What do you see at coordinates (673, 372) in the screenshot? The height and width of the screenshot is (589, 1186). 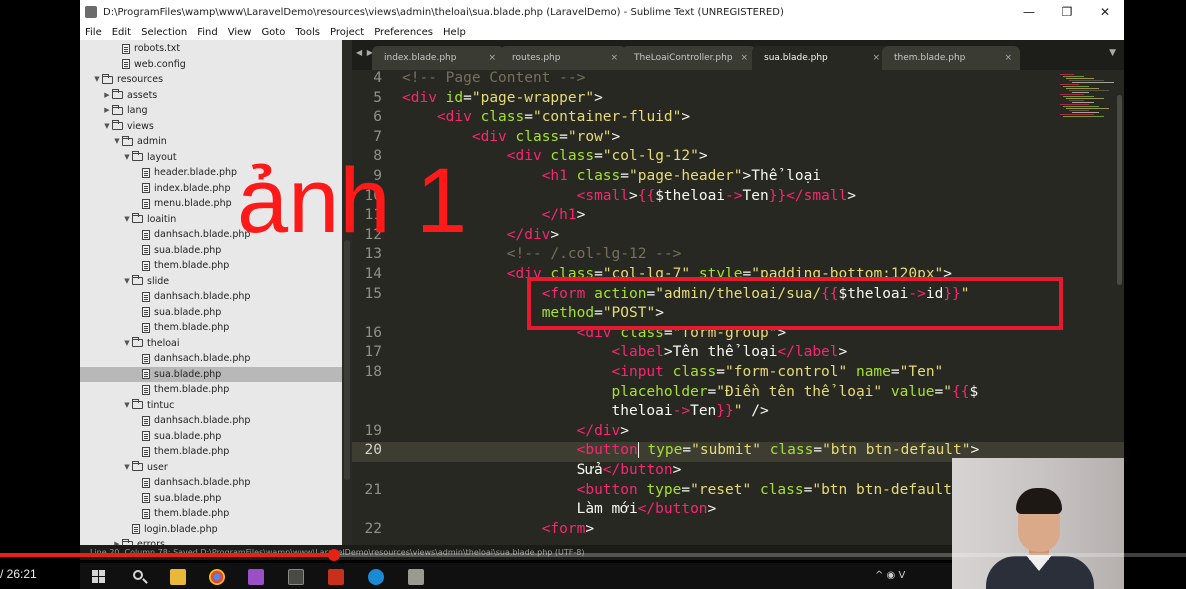 I see `code-line: <input class="form-control" name="Ten"` at bounding box center [673, 372].